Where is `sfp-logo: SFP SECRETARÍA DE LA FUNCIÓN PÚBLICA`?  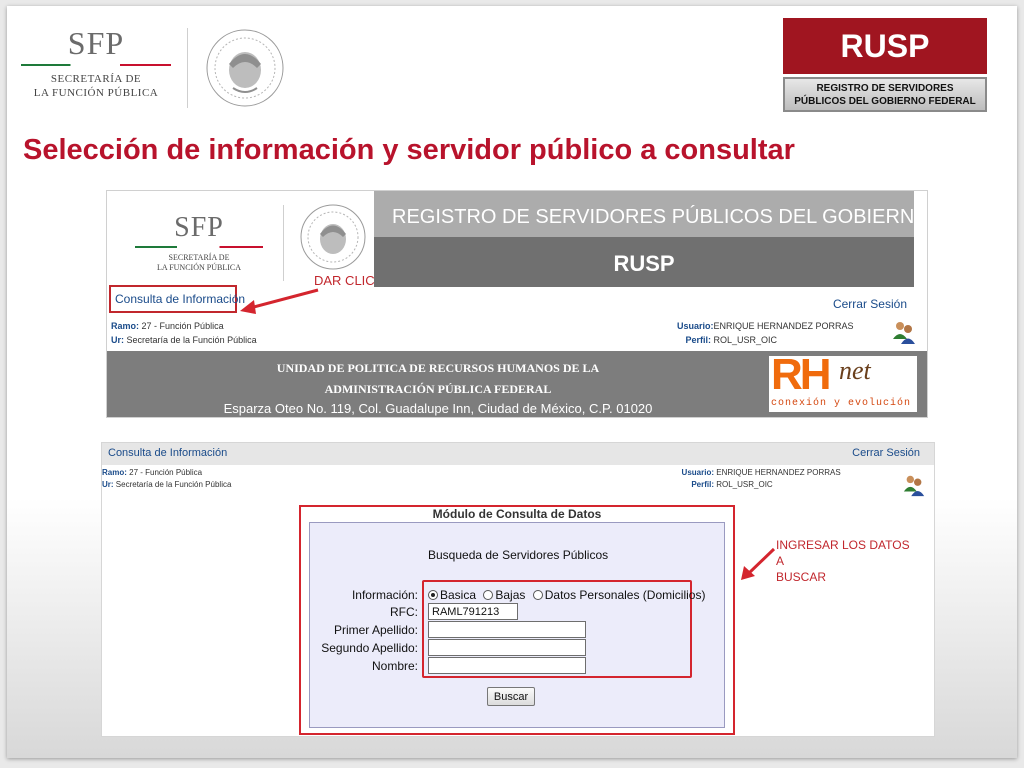 sfp-logo: SFP SECRETARÍA DE LA FUNCIÓN PÚBLICA is located at coordinates (96, 63).